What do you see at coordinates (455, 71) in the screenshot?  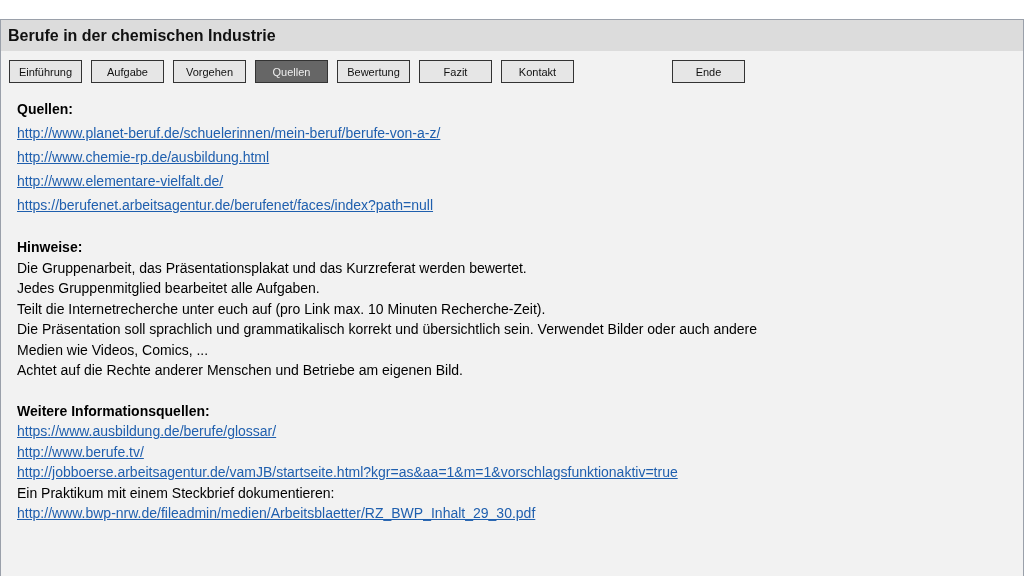 I see `nav-button: Fazit` at bounding box center [455, 71].